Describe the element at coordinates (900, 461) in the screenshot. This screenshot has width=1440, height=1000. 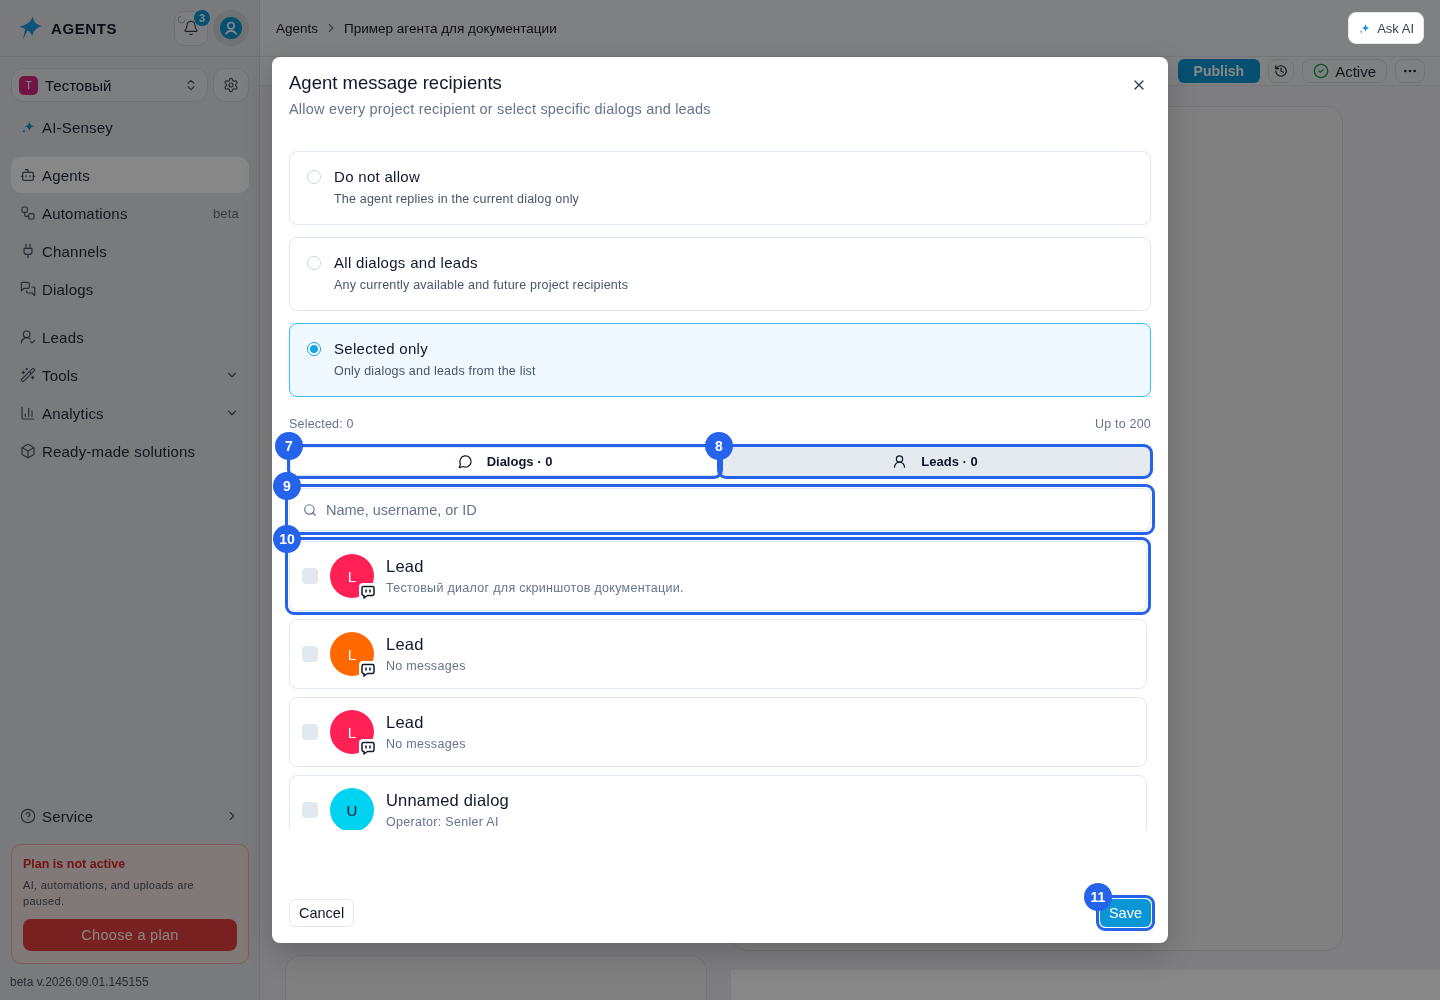
I see `user-icon` at that location.